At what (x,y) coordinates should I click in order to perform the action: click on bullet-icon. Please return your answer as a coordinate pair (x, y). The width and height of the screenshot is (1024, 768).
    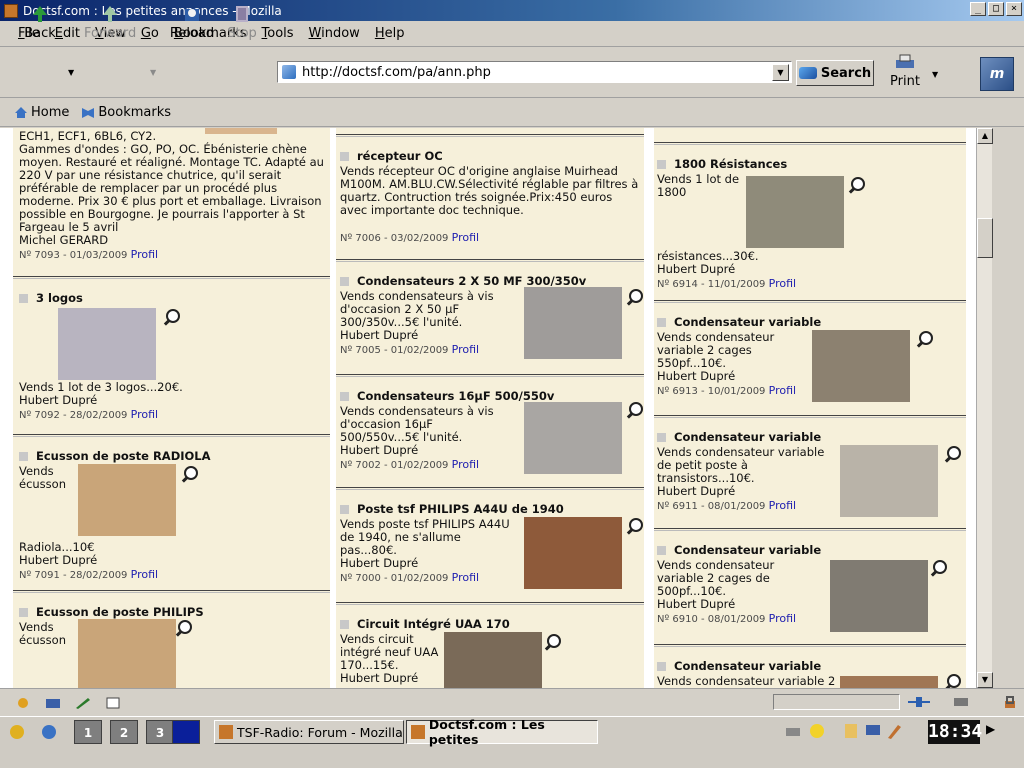
    Looking at the image, I should click on (661, 164).